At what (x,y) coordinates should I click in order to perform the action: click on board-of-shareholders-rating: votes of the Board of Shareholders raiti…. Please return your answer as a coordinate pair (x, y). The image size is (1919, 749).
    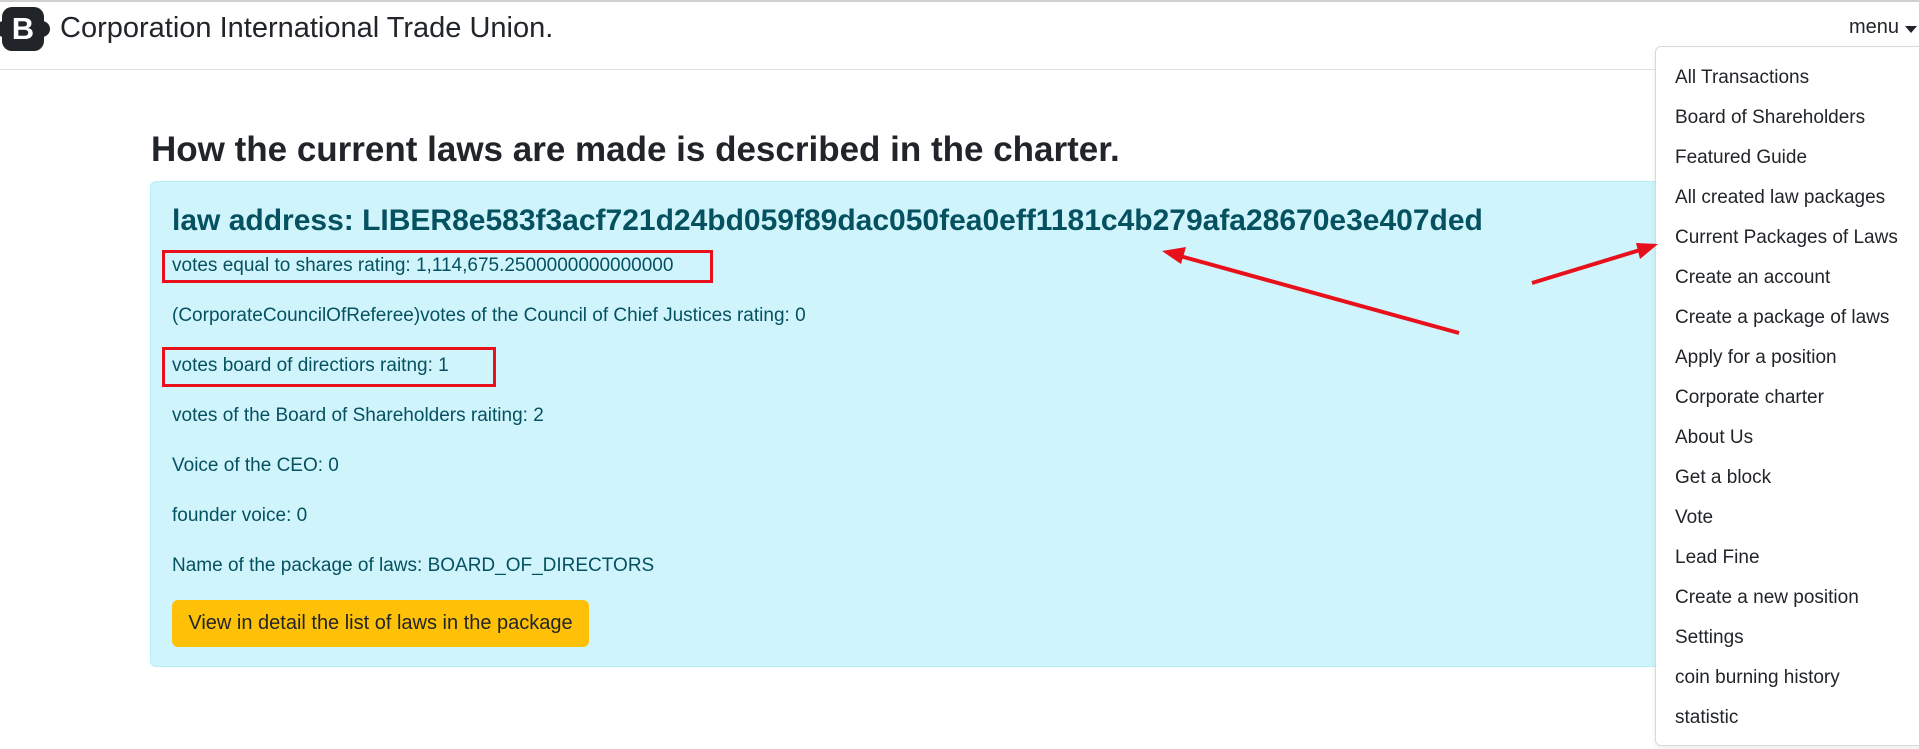
    Looking at the image, I should click on (358, 415).